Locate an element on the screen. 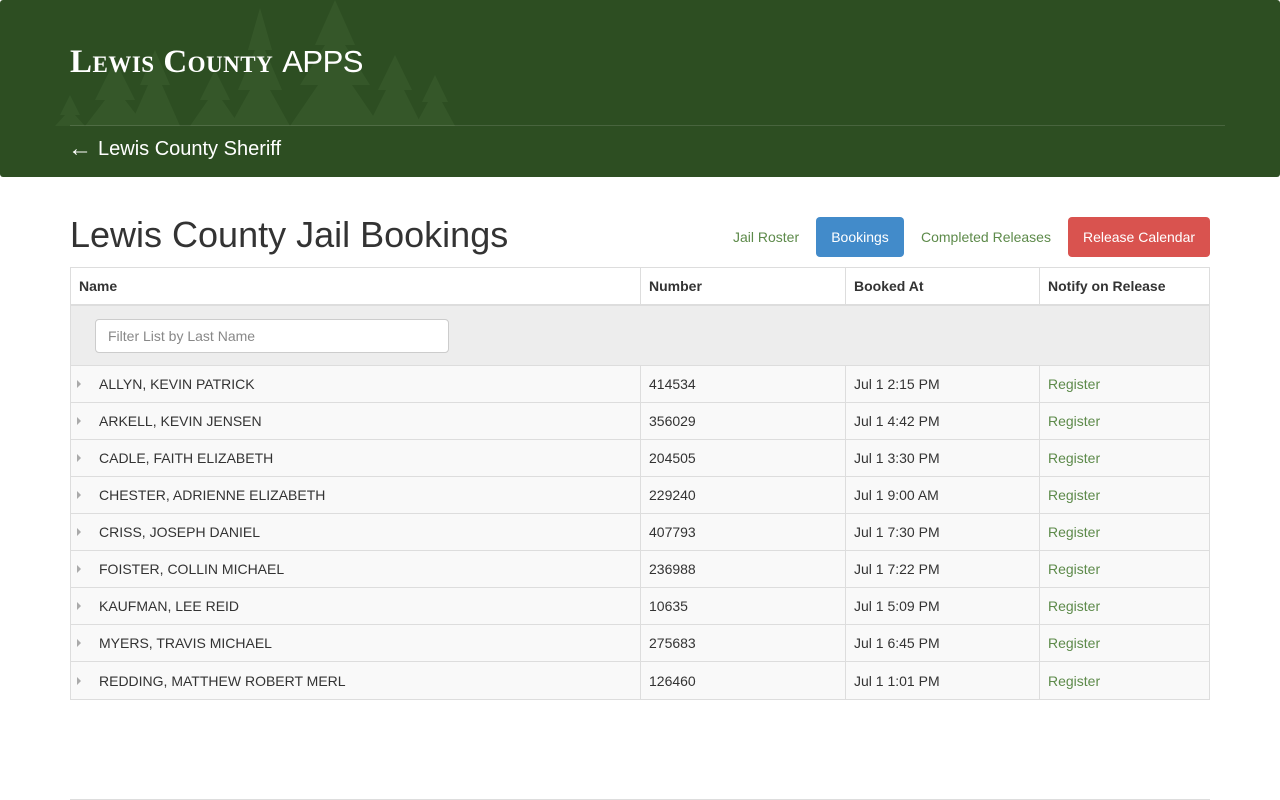 This screenshot has width=1280, height=800. inmate-name: CADLE, FAITH ELIZABETH is located at coordinates (186, 458).